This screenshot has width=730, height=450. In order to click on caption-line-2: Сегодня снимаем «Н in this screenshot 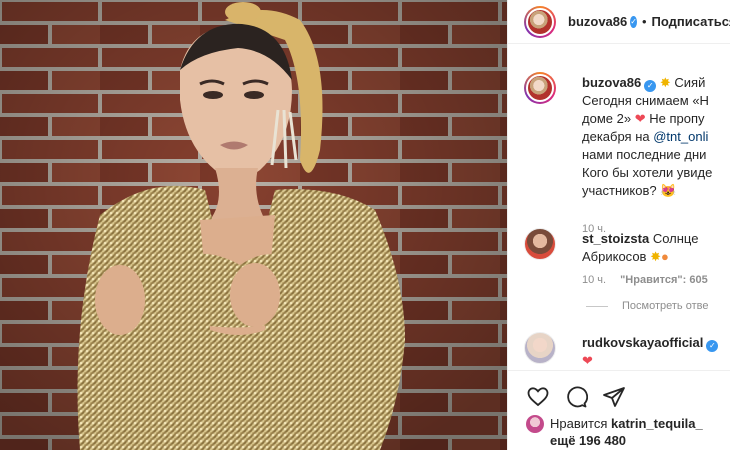, I will do `click(645, 100)`.